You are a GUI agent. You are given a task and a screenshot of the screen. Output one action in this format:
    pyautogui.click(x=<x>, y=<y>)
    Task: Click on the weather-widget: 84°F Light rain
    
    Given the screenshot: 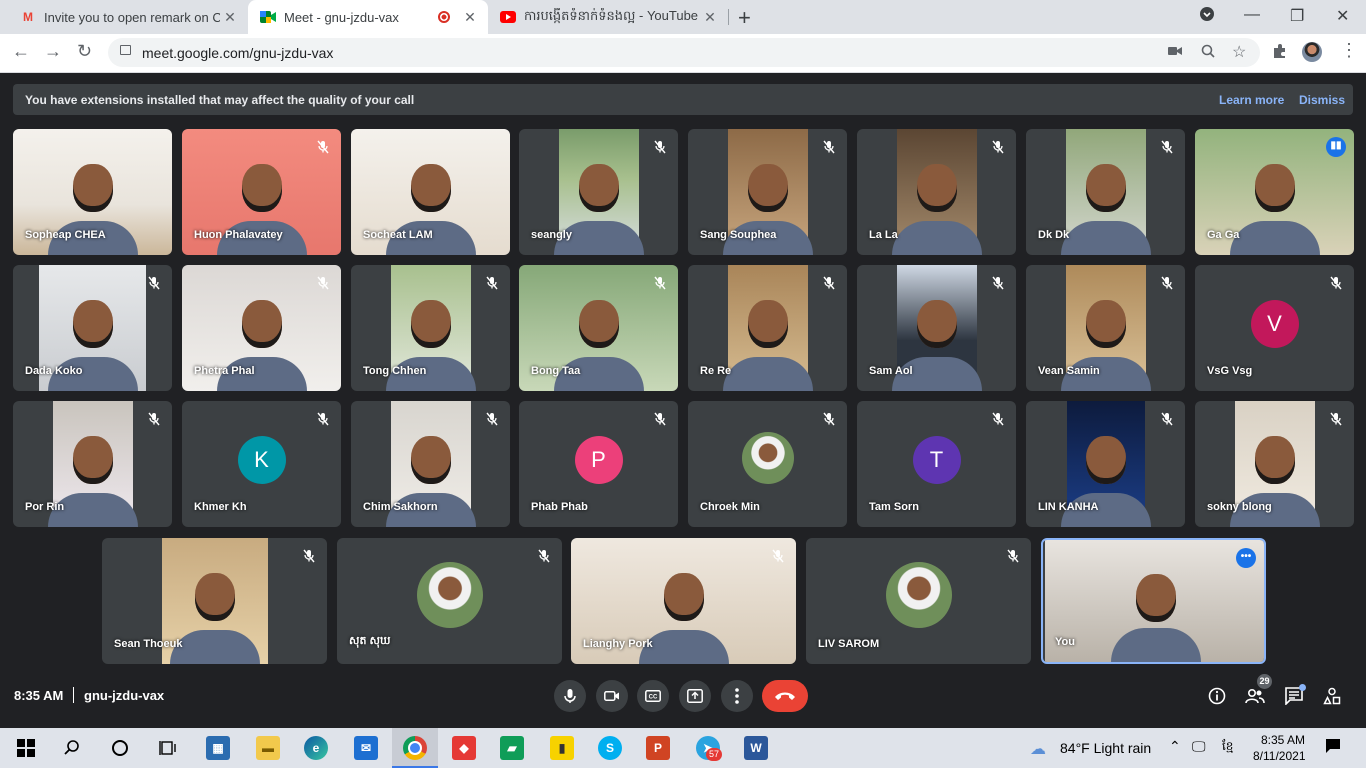 What is the action you would take?
    pyautogui.click(x=1105, y=748)
    